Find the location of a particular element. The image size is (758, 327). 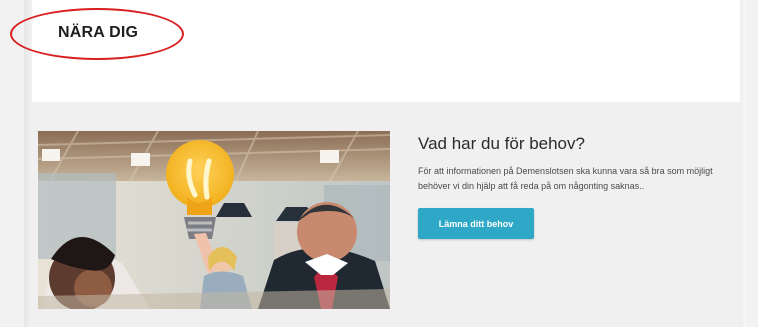

ceiling-lamp-right is located at coordinates (329, 156).